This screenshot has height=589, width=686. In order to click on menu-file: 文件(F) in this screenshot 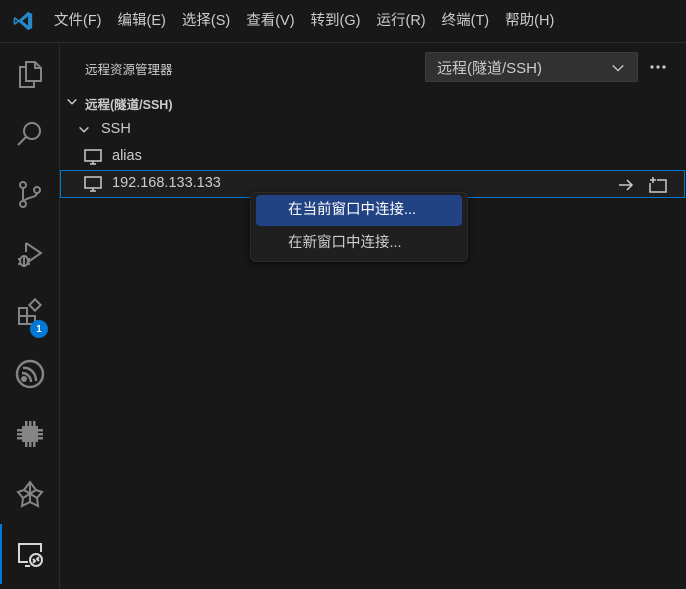, I will do `click(78, 21)`.